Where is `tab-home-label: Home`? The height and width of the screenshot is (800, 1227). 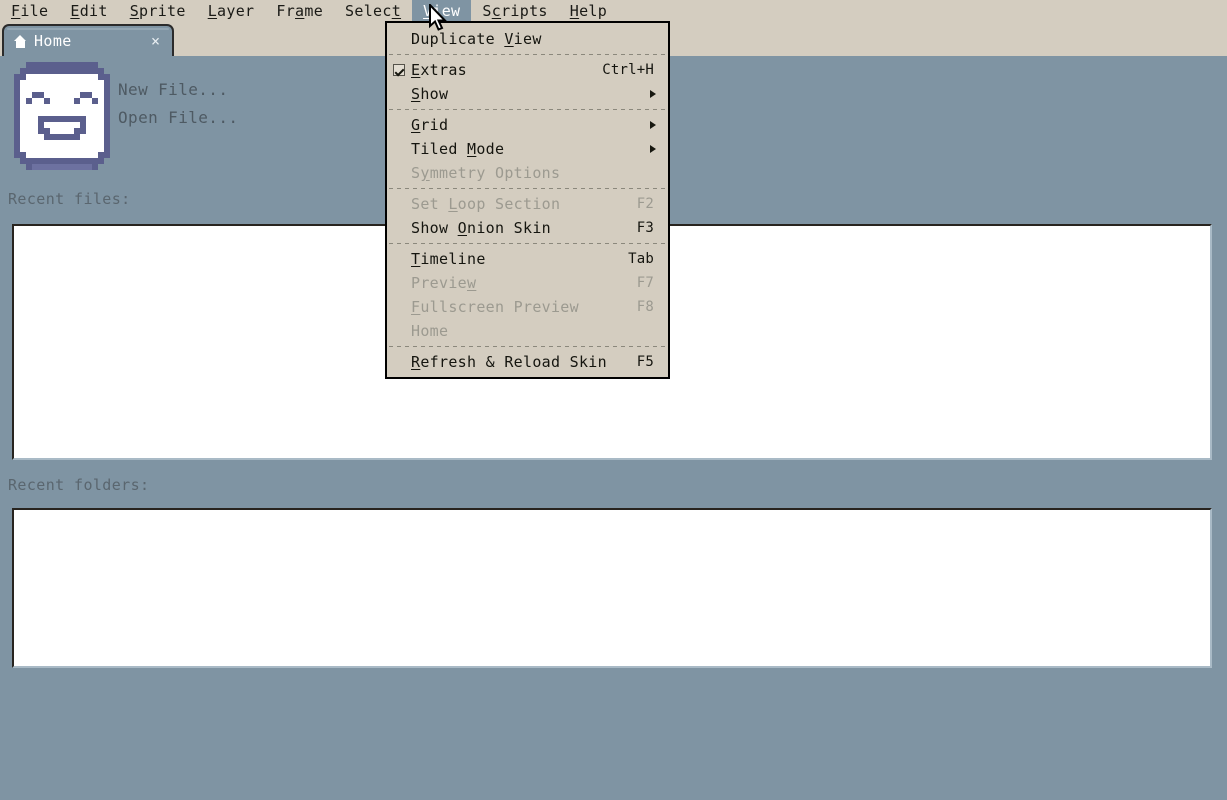 tab-home-label: Home is located at coordinates (53, 41).